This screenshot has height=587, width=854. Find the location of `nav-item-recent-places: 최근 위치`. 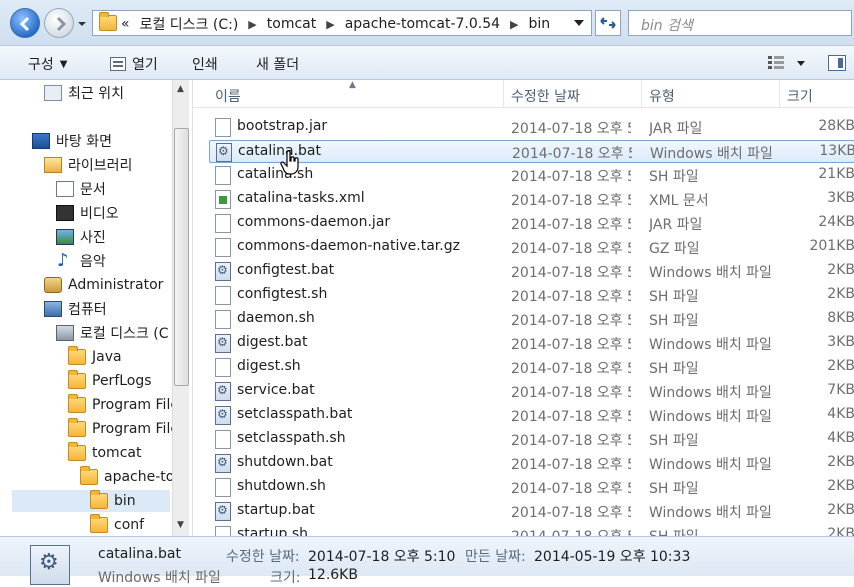

nav-item-recent-places: 최근 위치 is located at coordinates (84, 93).